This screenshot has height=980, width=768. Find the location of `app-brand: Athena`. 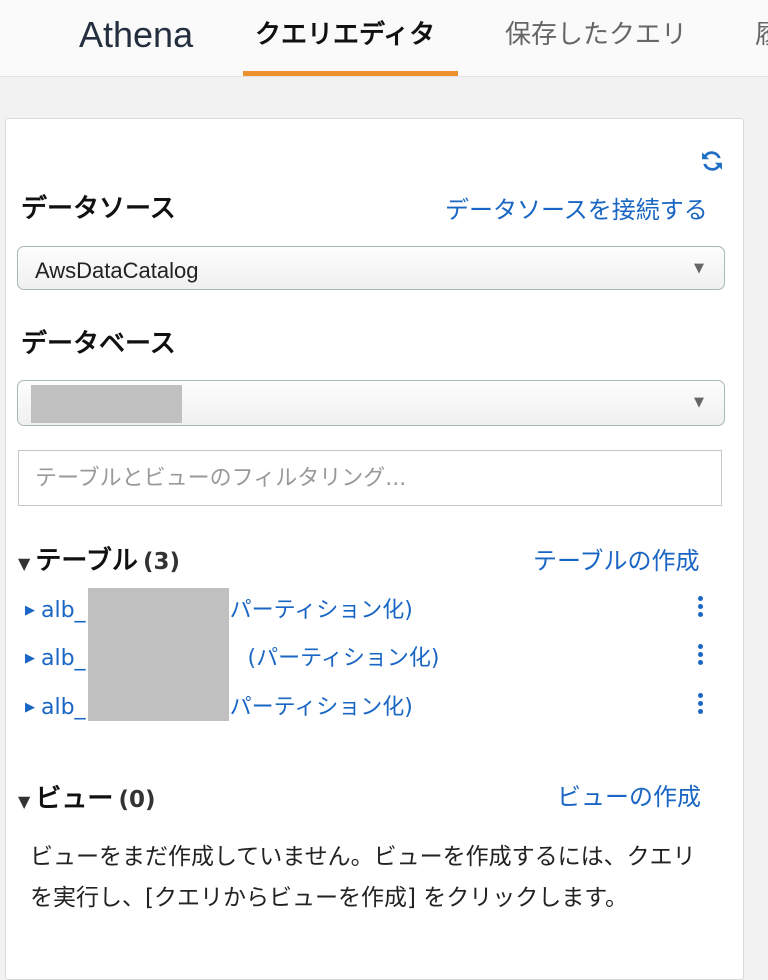

app-brand: Athena is located at coordinates (136, 34).